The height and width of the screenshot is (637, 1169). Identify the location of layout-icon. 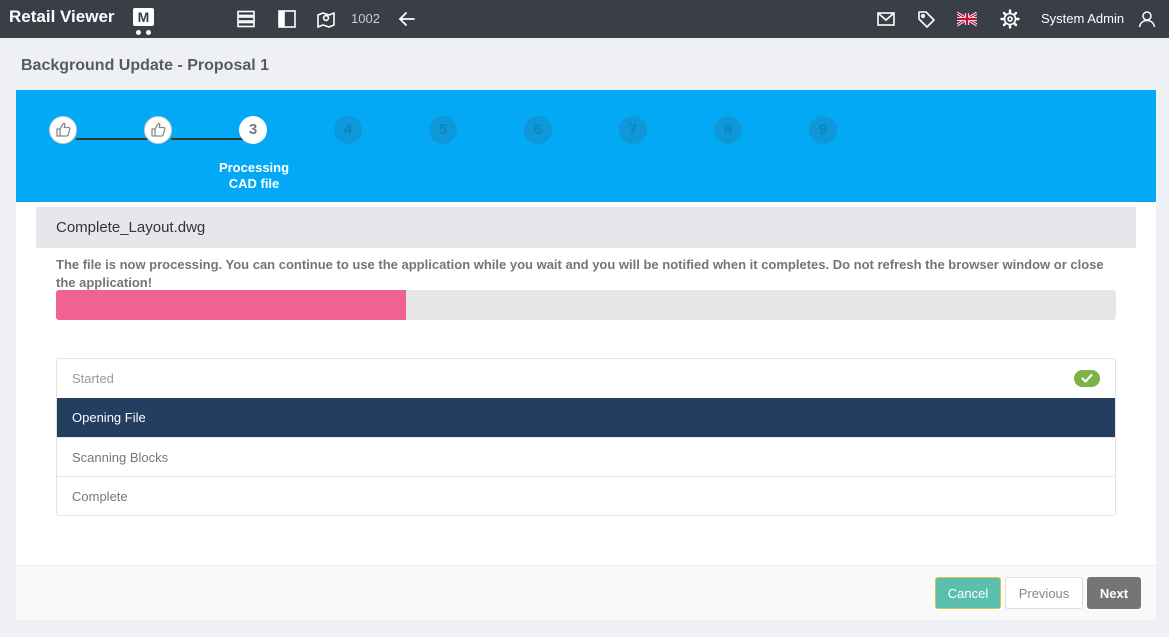
(287, 19).